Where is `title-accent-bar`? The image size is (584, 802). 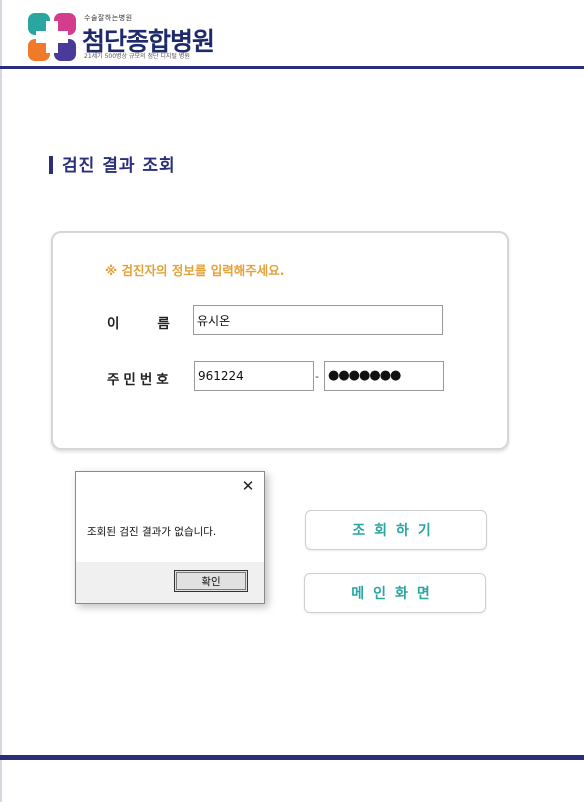 title-accent-bar is located at coordinates (51, 165).